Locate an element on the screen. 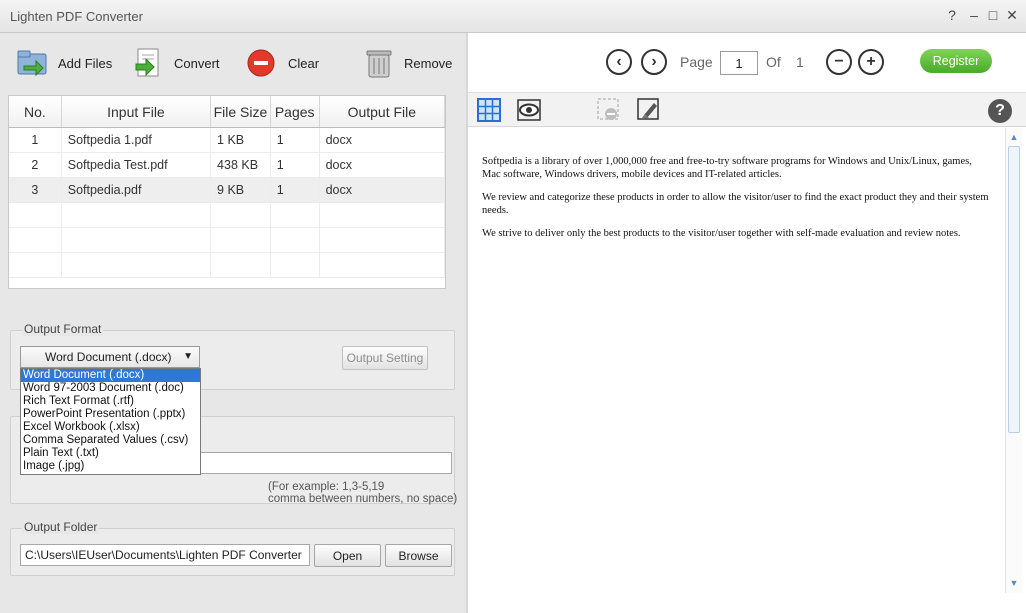  minimize-button: – is located at coordinates (974, 15).